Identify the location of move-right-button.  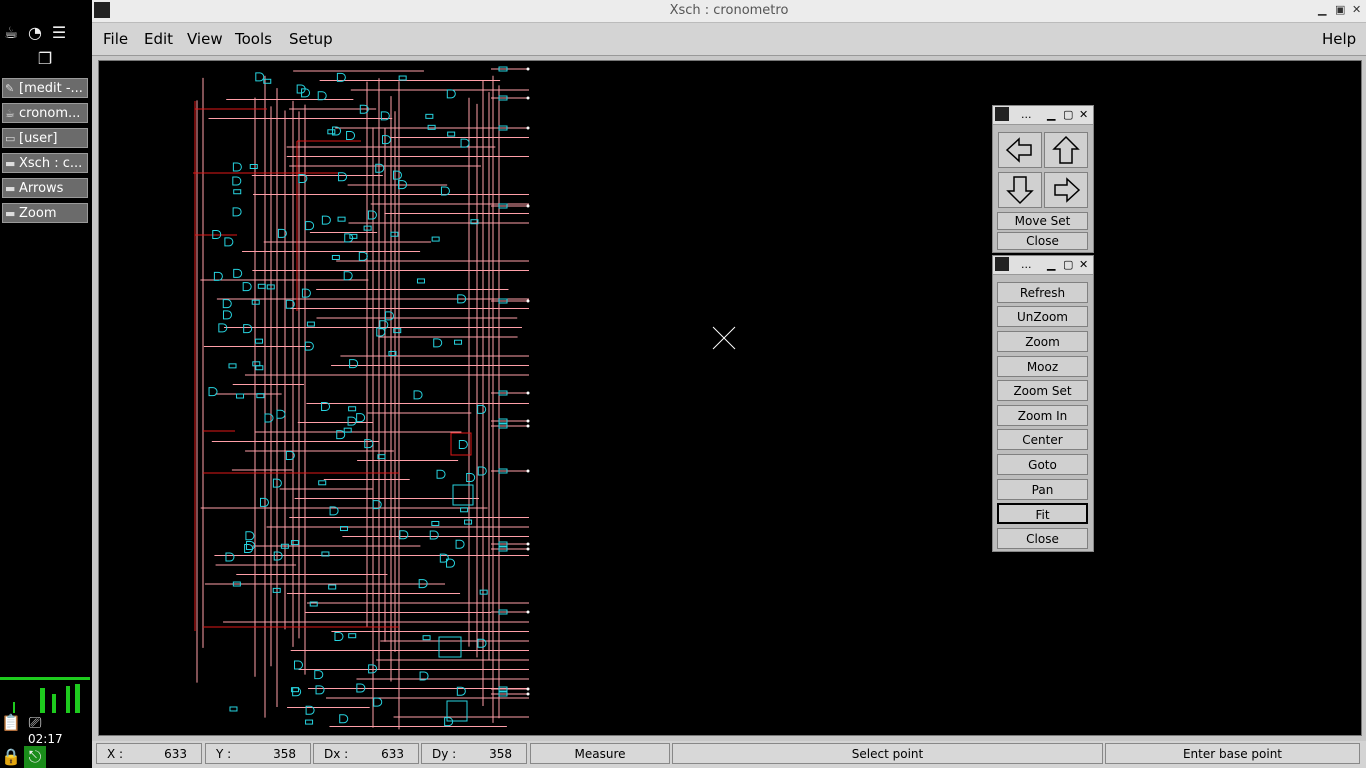
(1066, 190).